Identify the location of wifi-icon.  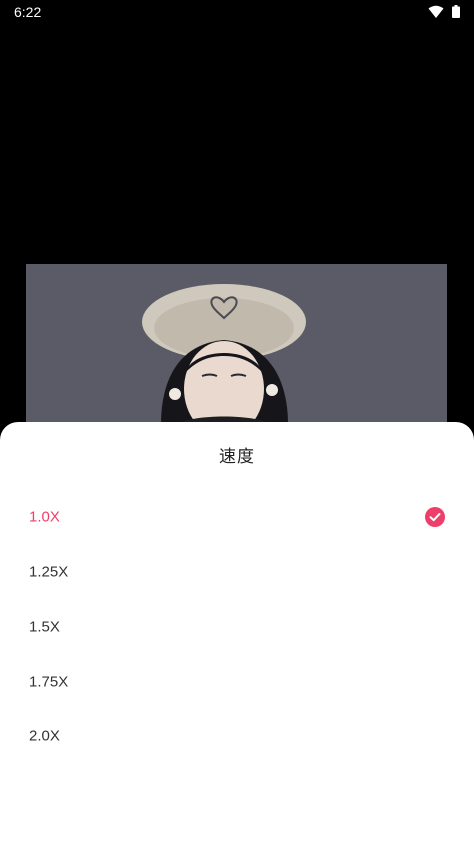
(436, 12).